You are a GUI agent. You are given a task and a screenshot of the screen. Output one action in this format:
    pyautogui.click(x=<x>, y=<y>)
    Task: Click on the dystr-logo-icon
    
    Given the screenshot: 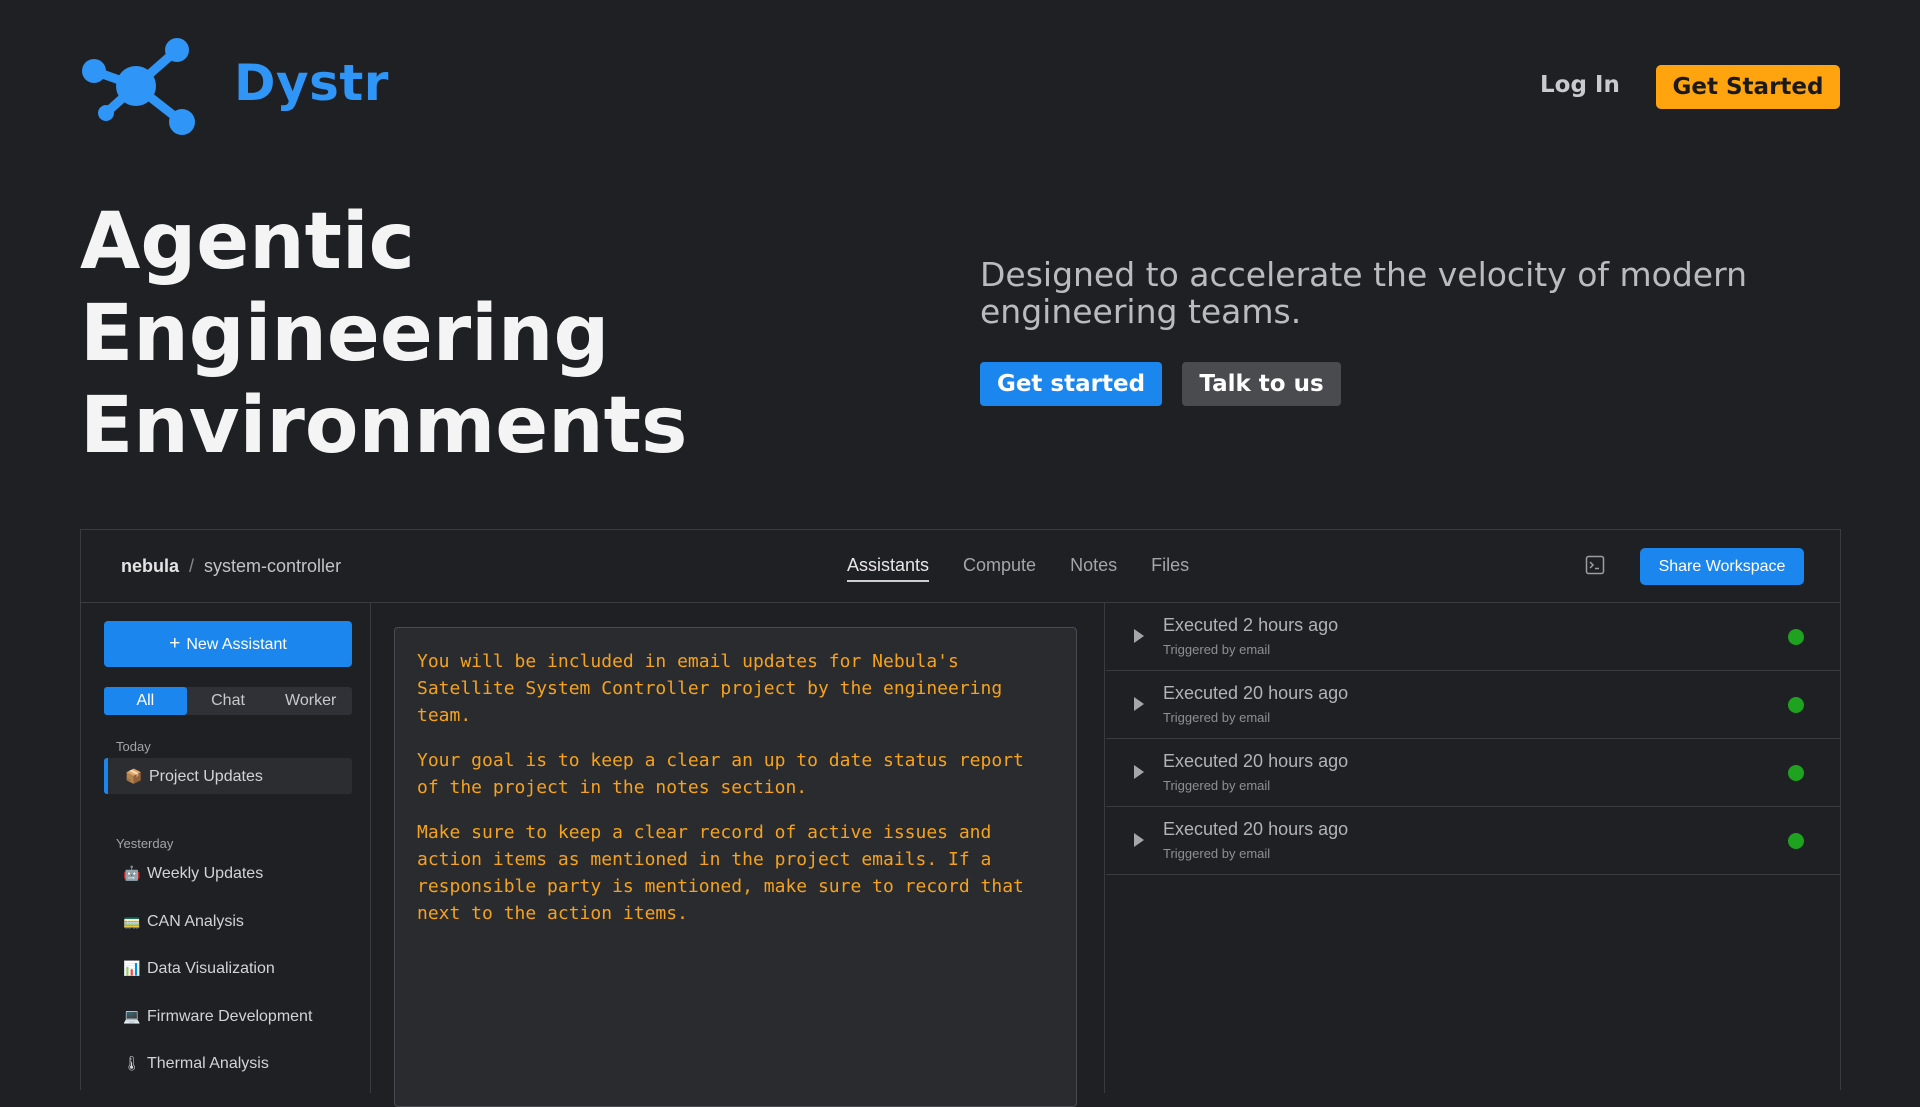 What is the action you would take?
    pyautogui.click(x=138, y=86)
    